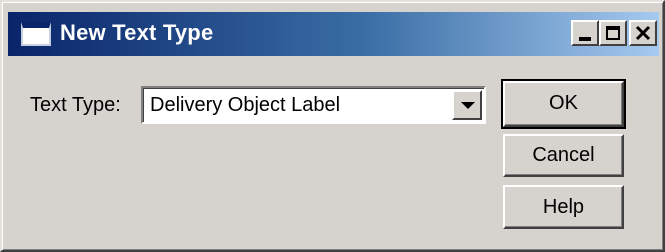 The image size is (665, 252). I want to click on minimize-icon, so click(585, 39).